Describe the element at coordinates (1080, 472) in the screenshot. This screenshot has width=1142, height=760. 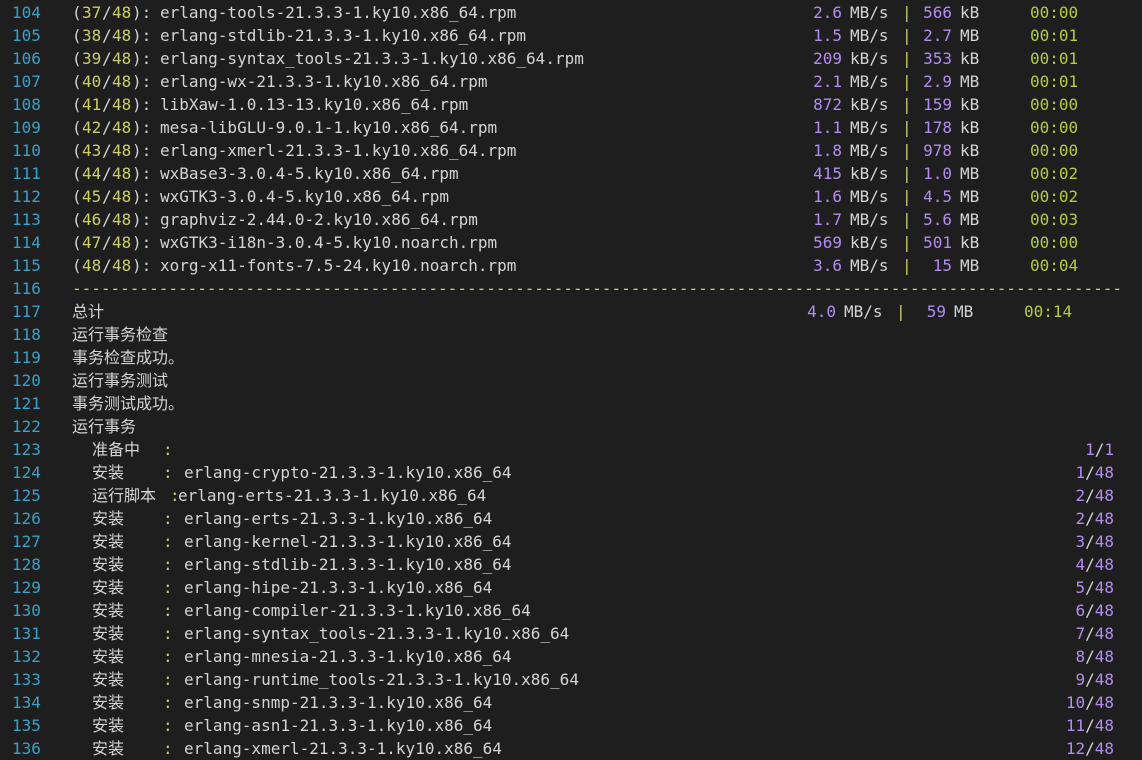
I see `step-current: 1` at that location.